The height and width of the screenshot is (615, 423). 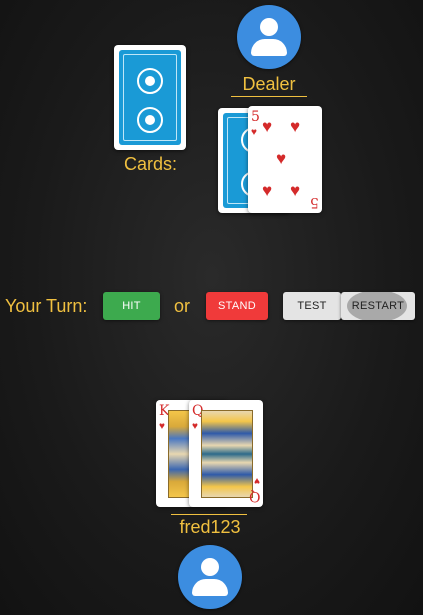 What do you see at coordinates (131, 306) in the screenshot?
I see `hit-button: HIT` at bounding box center [131, 306].